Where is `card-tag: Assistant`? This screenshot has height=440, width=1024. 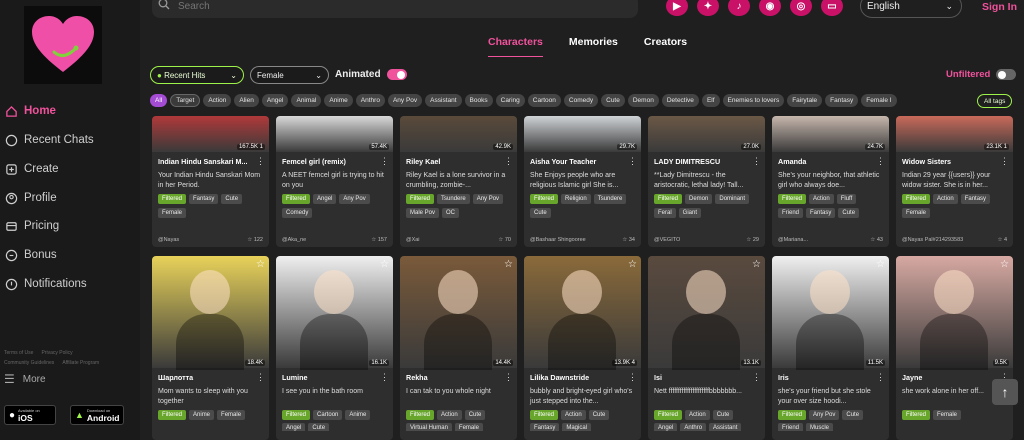
card-tag: Assistant is located at coordinates (725, 427).